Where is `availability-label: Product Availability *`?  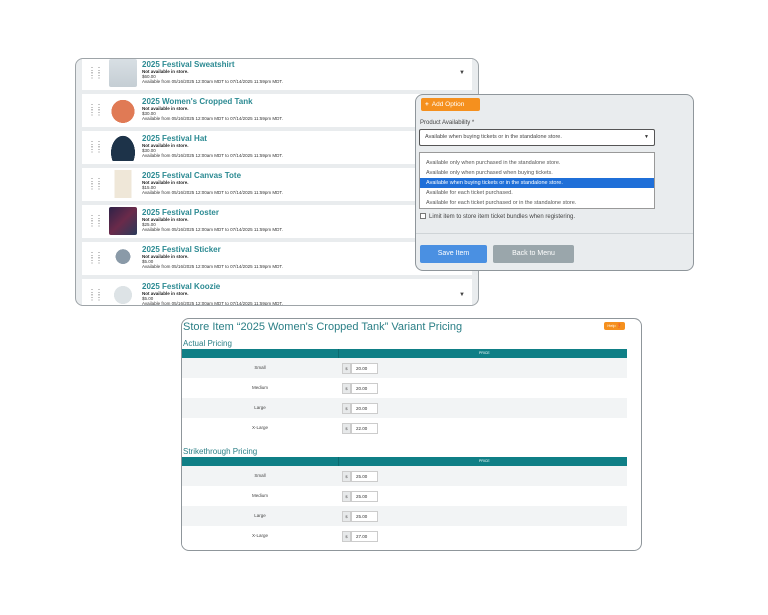
availability-label: Product Availability * is located at coordinates (447, 123).